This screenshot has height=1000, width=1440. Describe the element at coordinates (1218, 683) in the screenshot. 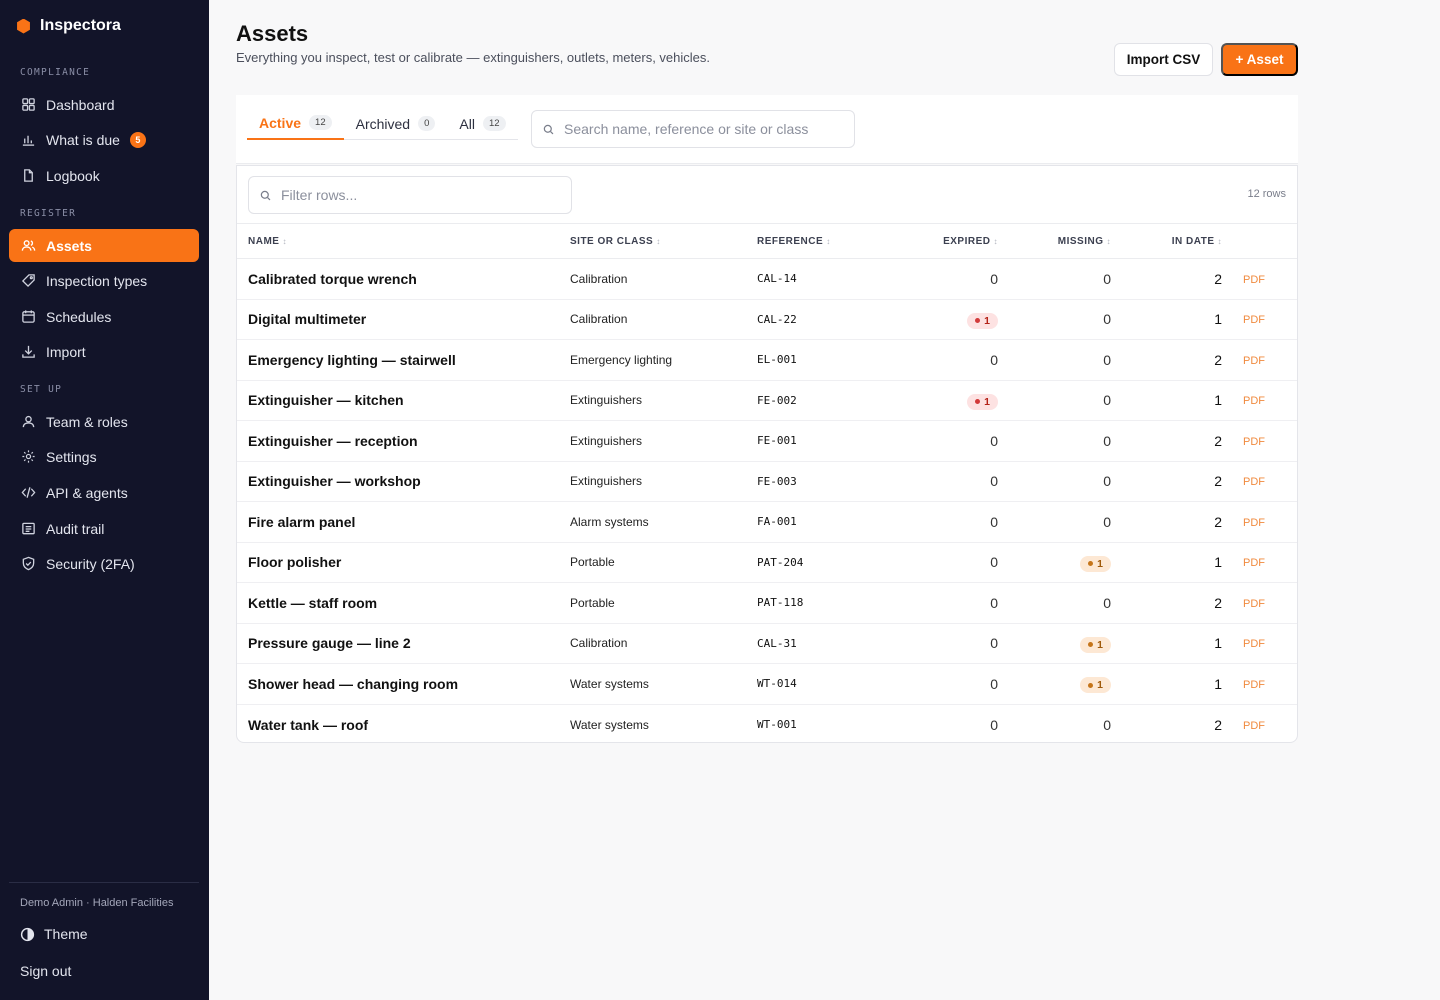

I see `in-date-count: 1` at that location.